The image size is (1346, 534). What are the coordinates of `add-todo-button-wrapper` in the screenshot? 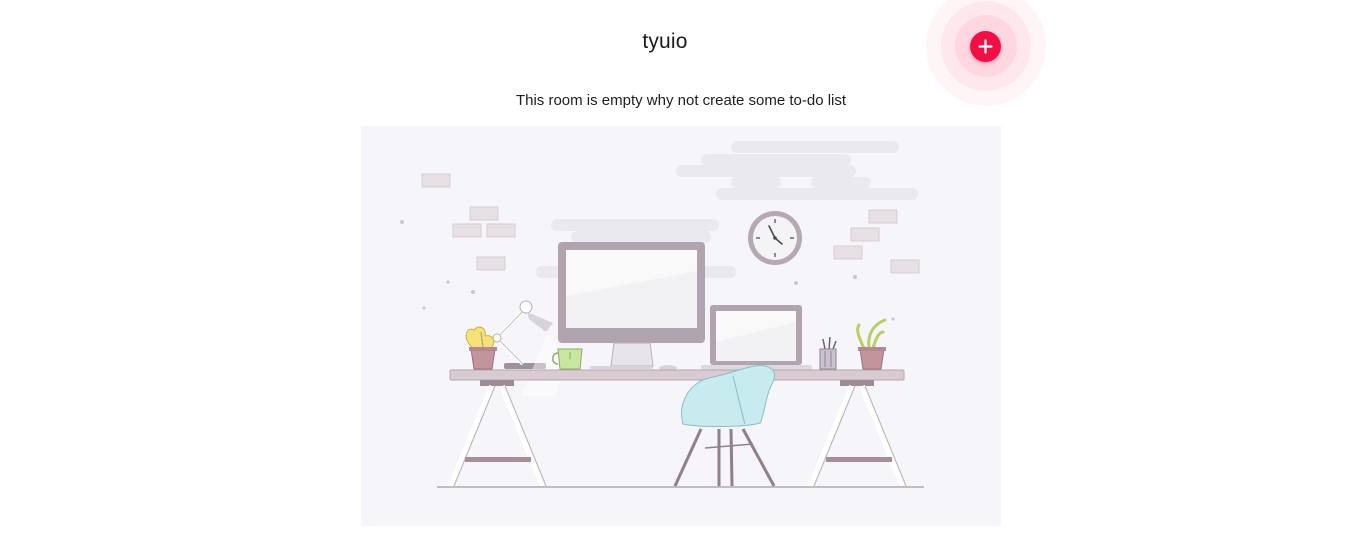 It's located at (986, 53).